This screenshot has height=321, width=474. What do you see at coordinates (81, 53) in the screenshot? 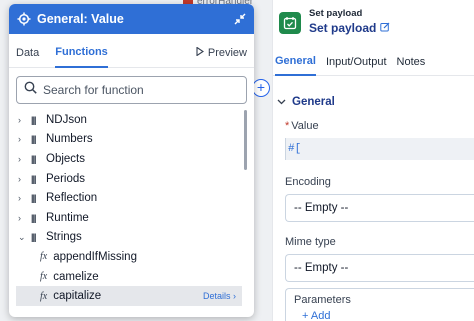
I see `tab-functions: Functions` at bounding box center [81, 53].